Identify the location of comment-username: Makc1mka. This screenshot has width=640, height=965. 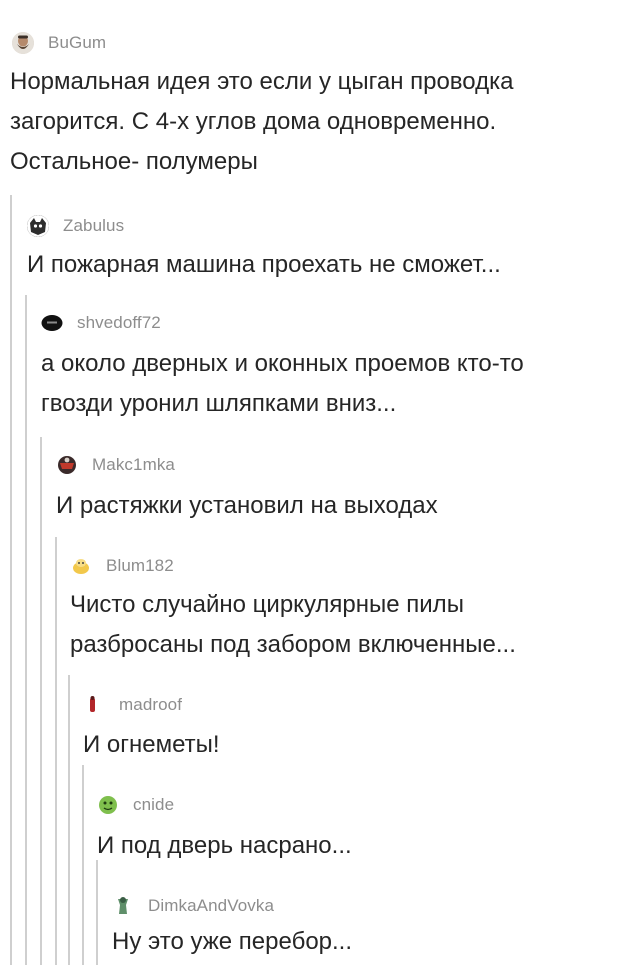
(133, 465).